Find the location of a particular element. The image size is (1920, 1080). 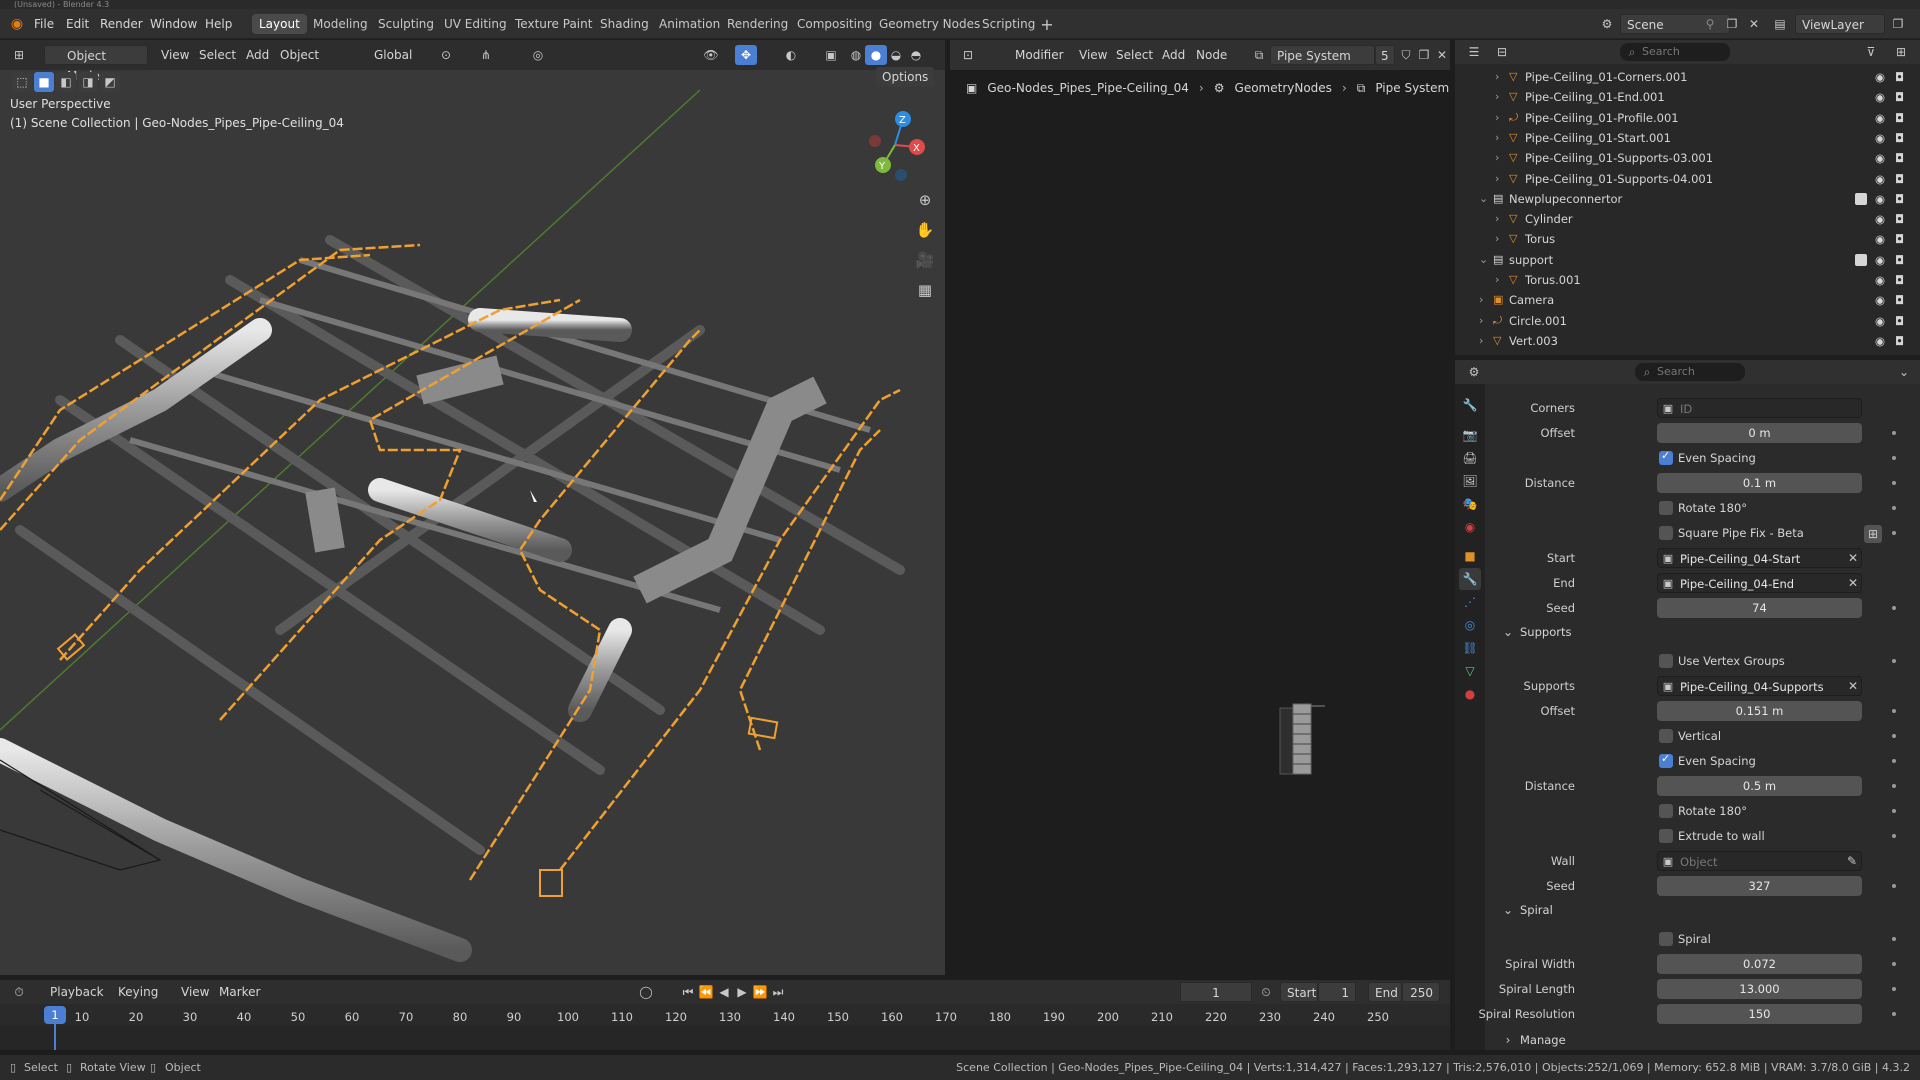

outliner-row: › ▽ Torus.001 ◉ ◘ is located at coordinates (1687, 280).